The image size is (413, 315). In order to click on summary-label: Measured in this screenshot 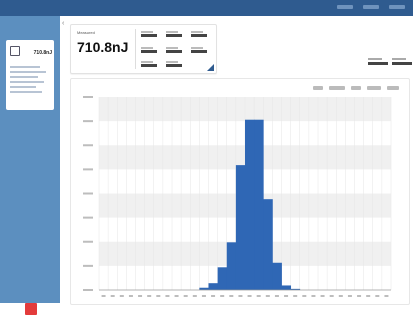, I will do `click(86, 32)`.